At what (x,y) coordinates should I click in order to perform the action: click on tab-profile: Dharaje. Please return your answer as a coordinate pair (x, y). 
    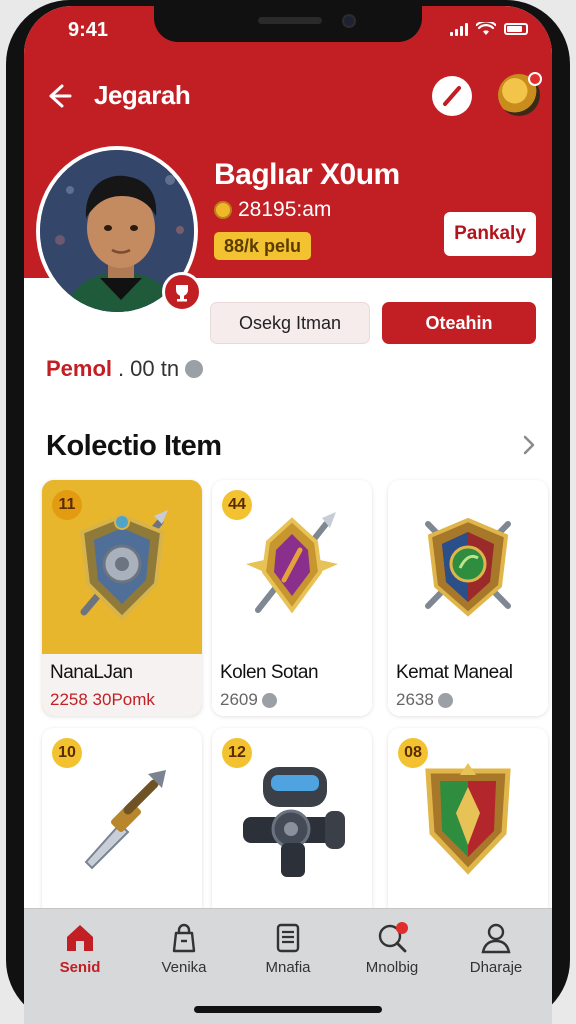
    Looking at the image, I should click on (496, 953).